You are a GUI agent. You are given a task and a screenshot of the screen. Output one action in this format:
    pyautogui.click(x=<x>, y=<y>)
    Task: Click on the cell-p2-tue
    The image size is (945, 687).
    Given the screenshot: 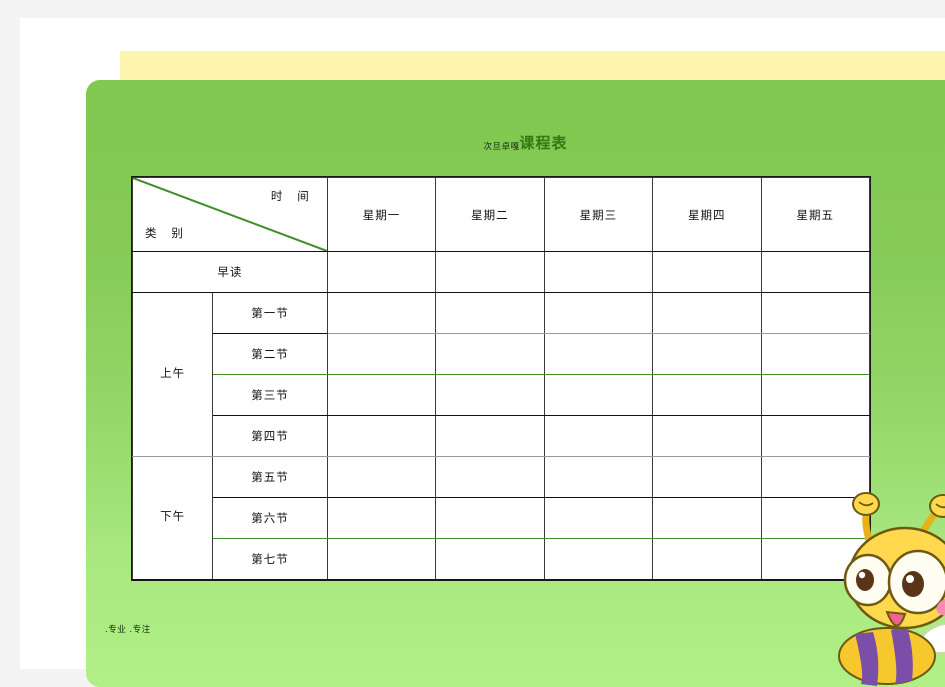 What is the action you would take?
    pyautogui.click(x=490, y=354)
    